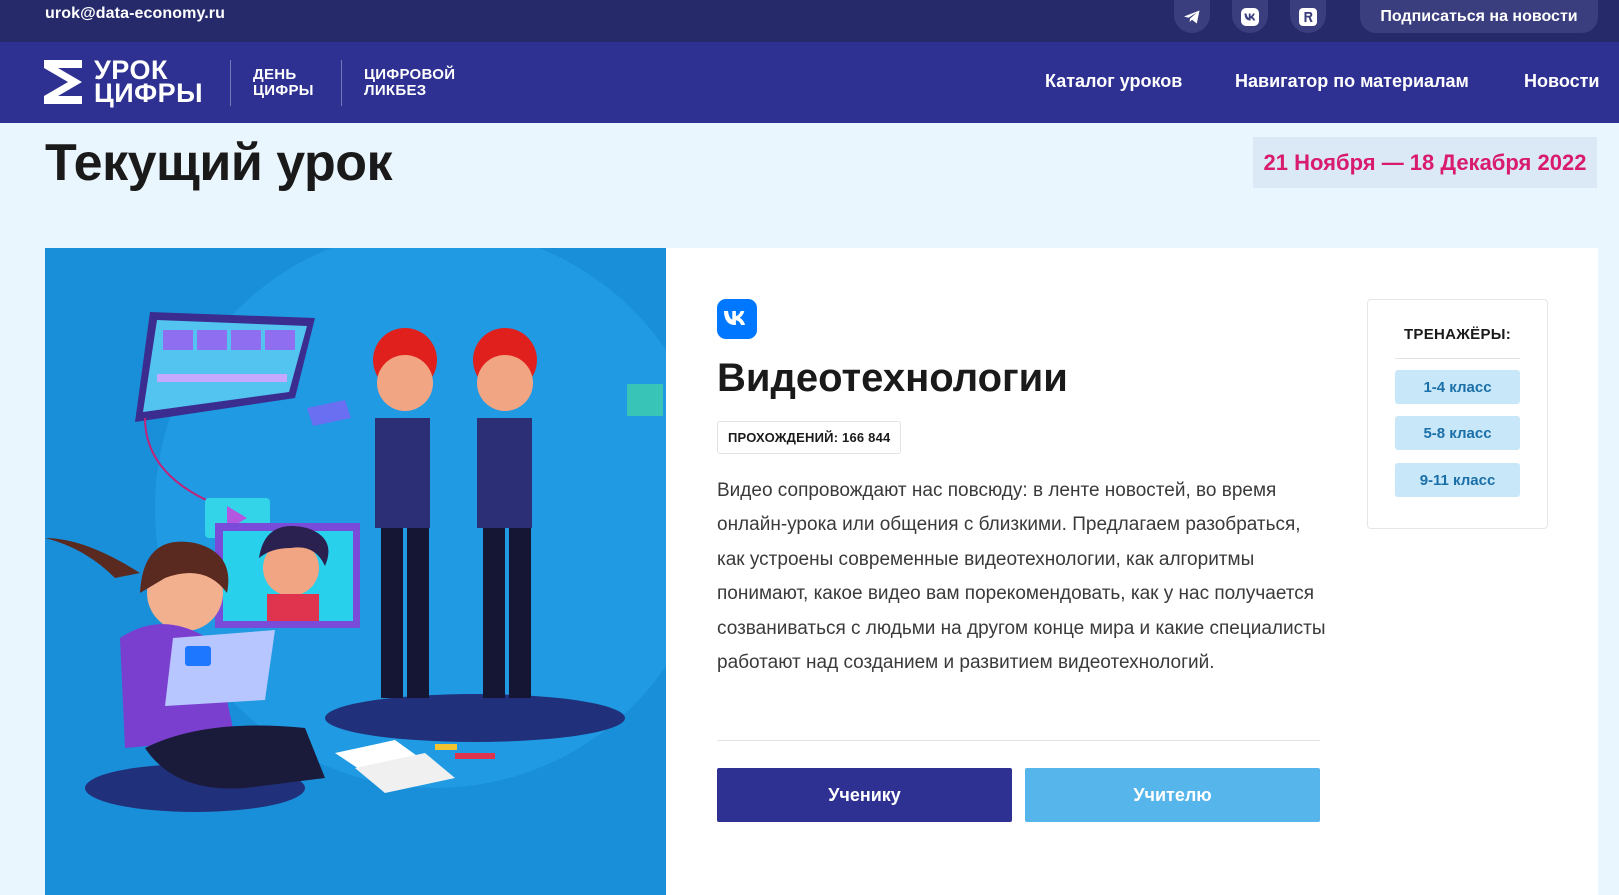 The image size is (1619, 895). Describe the element at coordinates (283, 83) in the screenshot. I see `day-of-digit-link: ДЕНЬ ЦИФРЫ` at that location.